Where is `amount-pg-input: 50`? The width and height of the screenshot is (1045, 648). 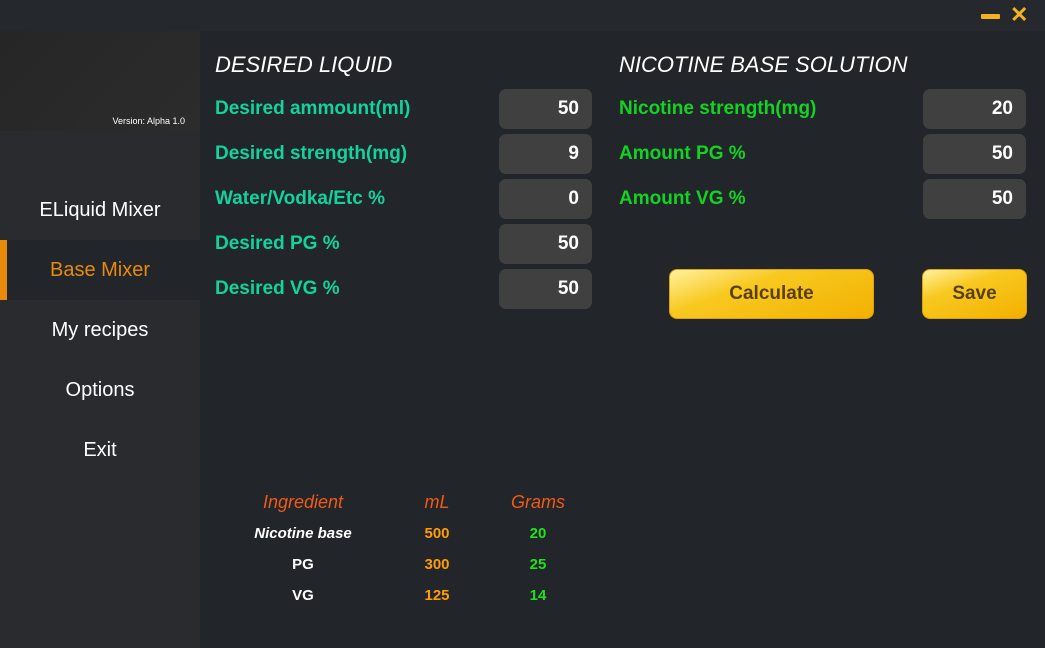
amount-pg-input: 50 is located at coordinates (974, 154).